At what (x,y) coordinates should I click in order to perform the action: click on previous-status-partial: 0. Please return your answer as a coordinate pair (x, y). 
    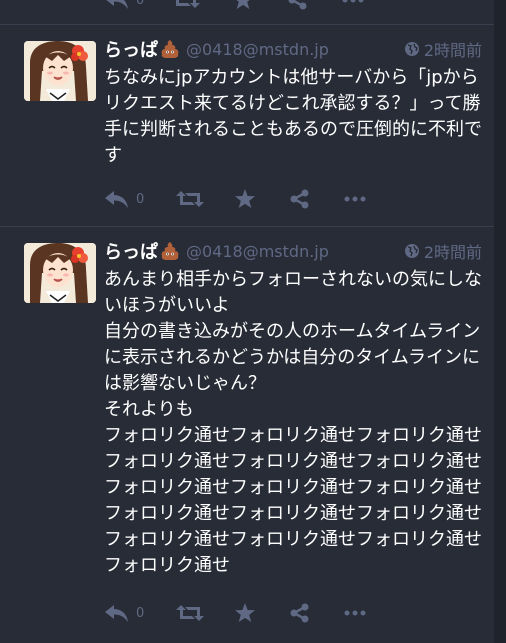
    Looking at the image, I should click on (247, 12).